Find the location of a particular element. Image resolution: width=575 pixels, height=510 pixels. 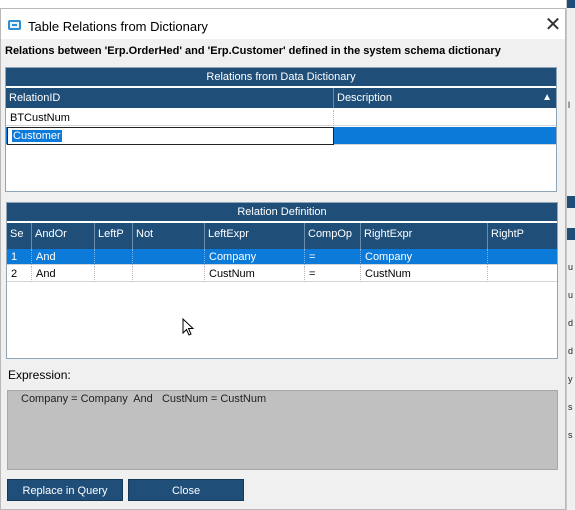

background-app-edge: l u u d d y s s is located at coordinates (570, 255).